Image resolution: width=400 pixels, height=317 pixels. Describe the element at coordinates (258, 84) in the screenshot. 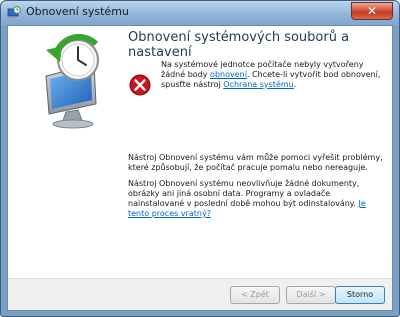

I see `system-protection-link: Ochrana systému` at that location.